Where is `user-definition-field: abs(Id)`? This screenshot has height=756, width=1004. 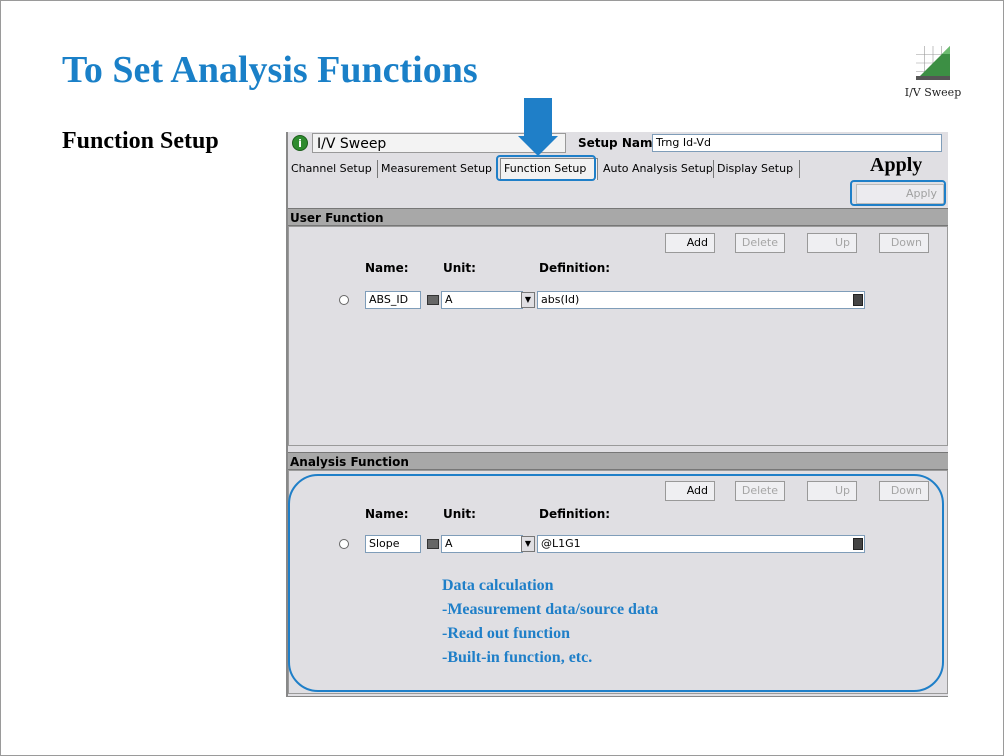 user-definition-field: abs(Id) is located at coordinates (701, 300).